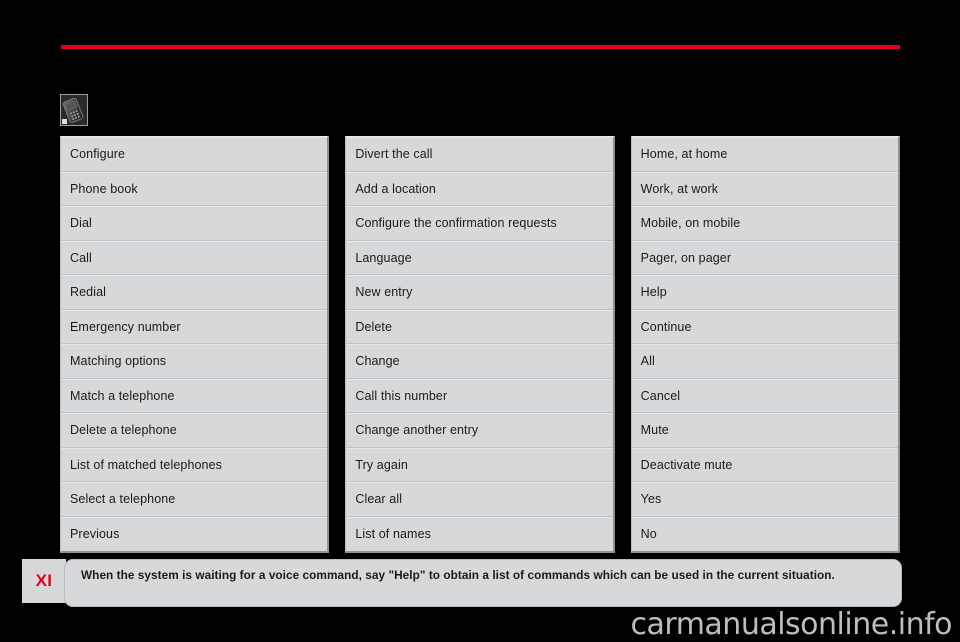 The height and width of the screenshot is (642, 960). What do you see at coordinates (764, 396) in the screenshot?
I see `command-row: Cancel` at bounding box center [764, 396].